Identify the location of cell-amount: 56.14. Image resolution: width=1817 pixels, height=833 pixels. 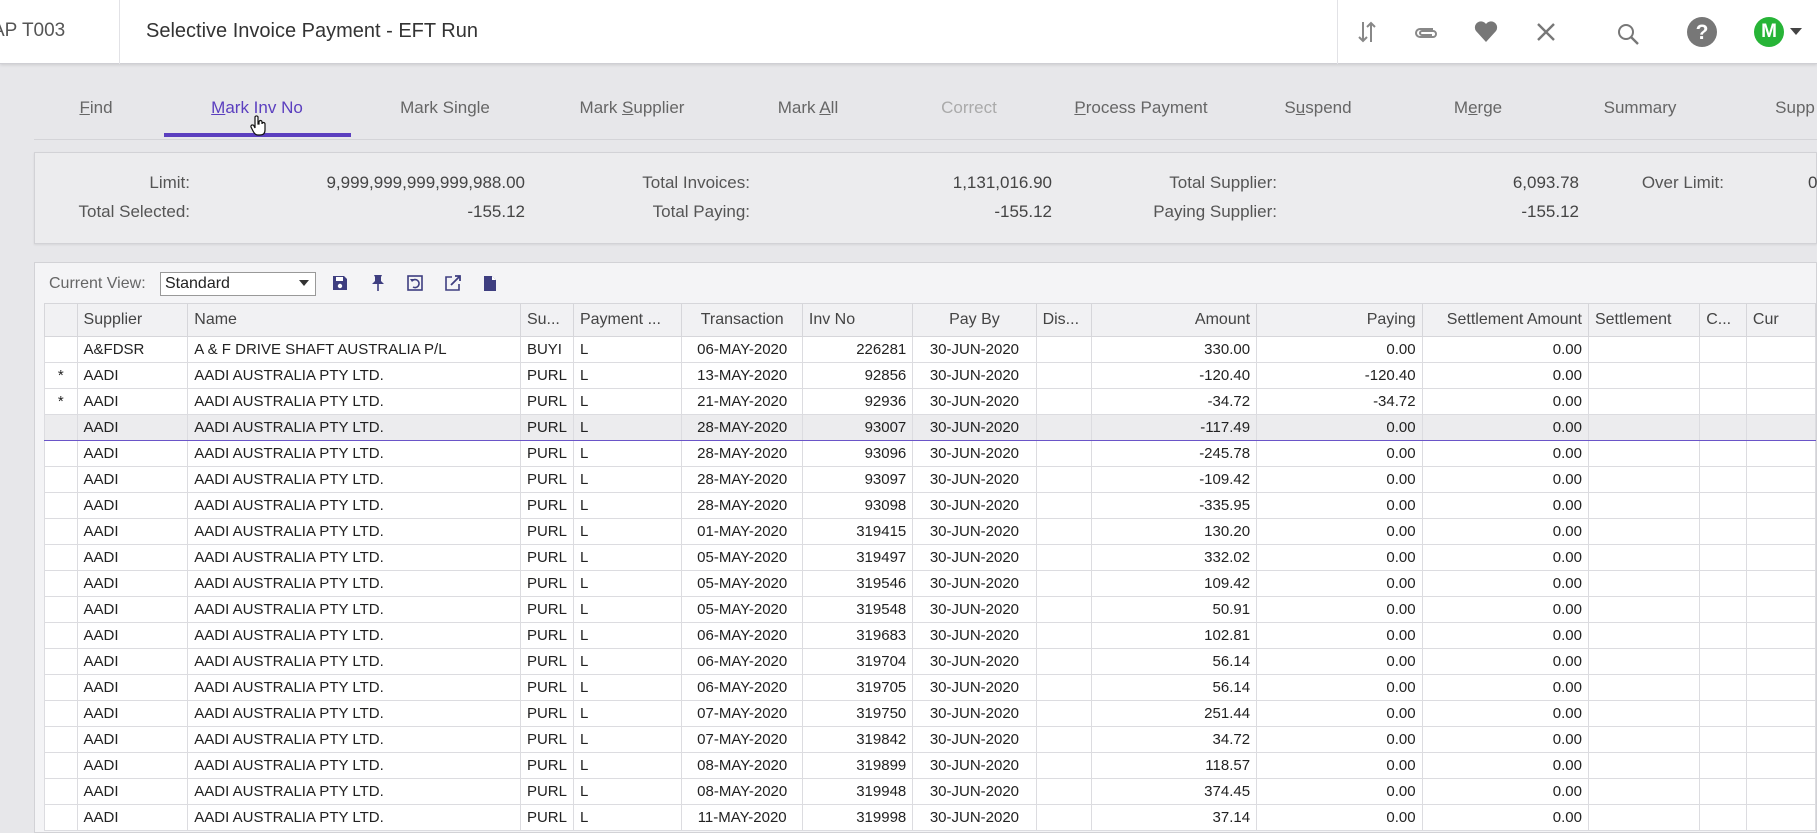
(1174, 661).